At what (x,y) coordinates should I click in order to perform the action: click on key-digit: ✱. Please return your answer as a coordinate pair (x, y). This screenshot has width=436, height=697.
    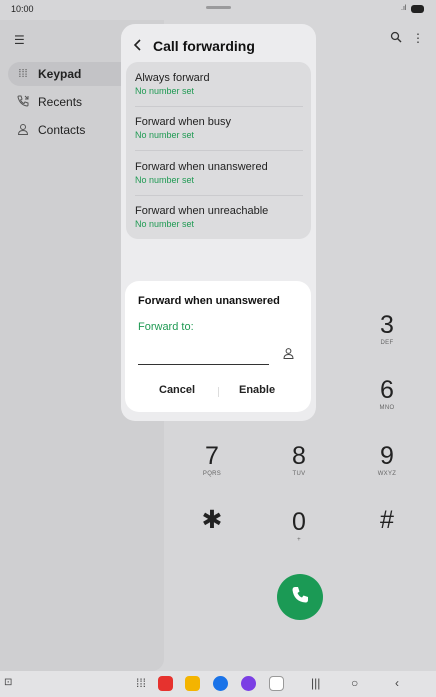
    Looking at the image, I should click on (212, 520).